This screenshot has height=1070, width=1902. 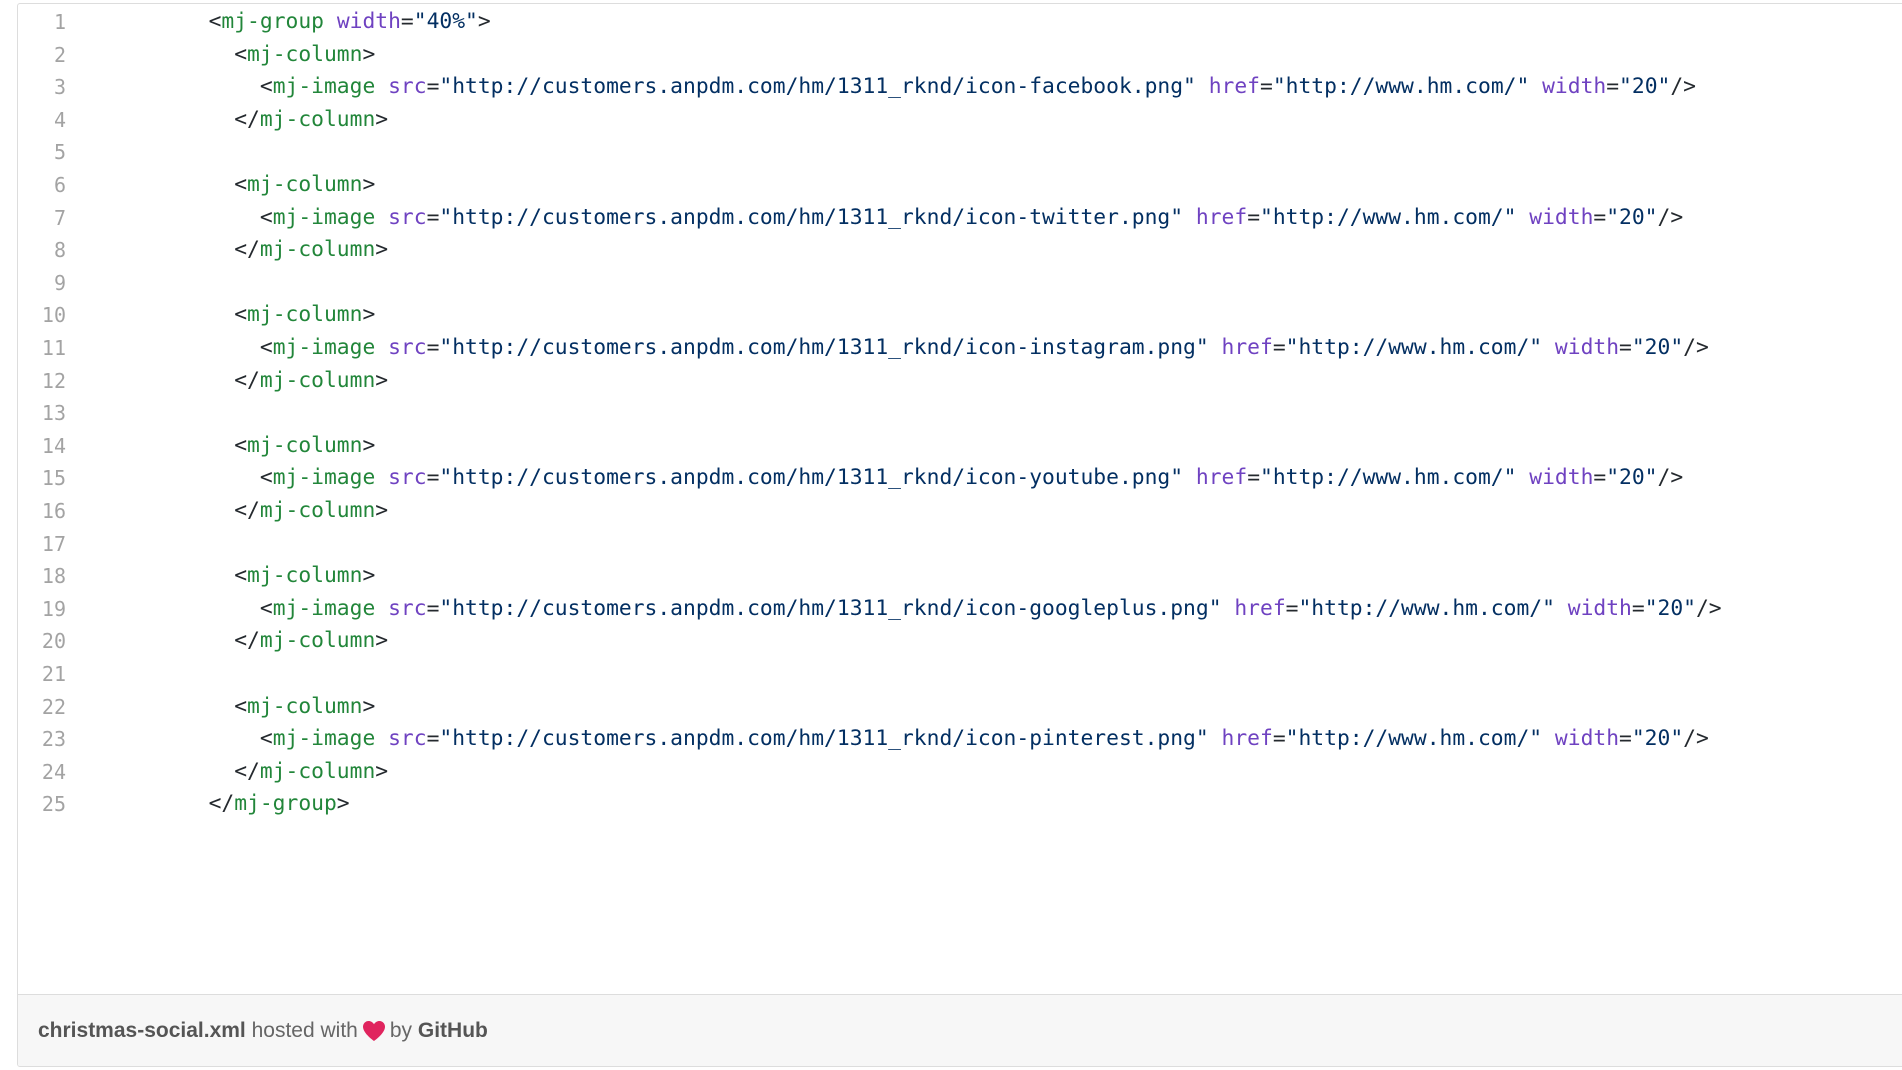 What do you see at coordinates (42, 185) in the screenshot?
I see `line-number: 6` at bounding box center [42, 185].